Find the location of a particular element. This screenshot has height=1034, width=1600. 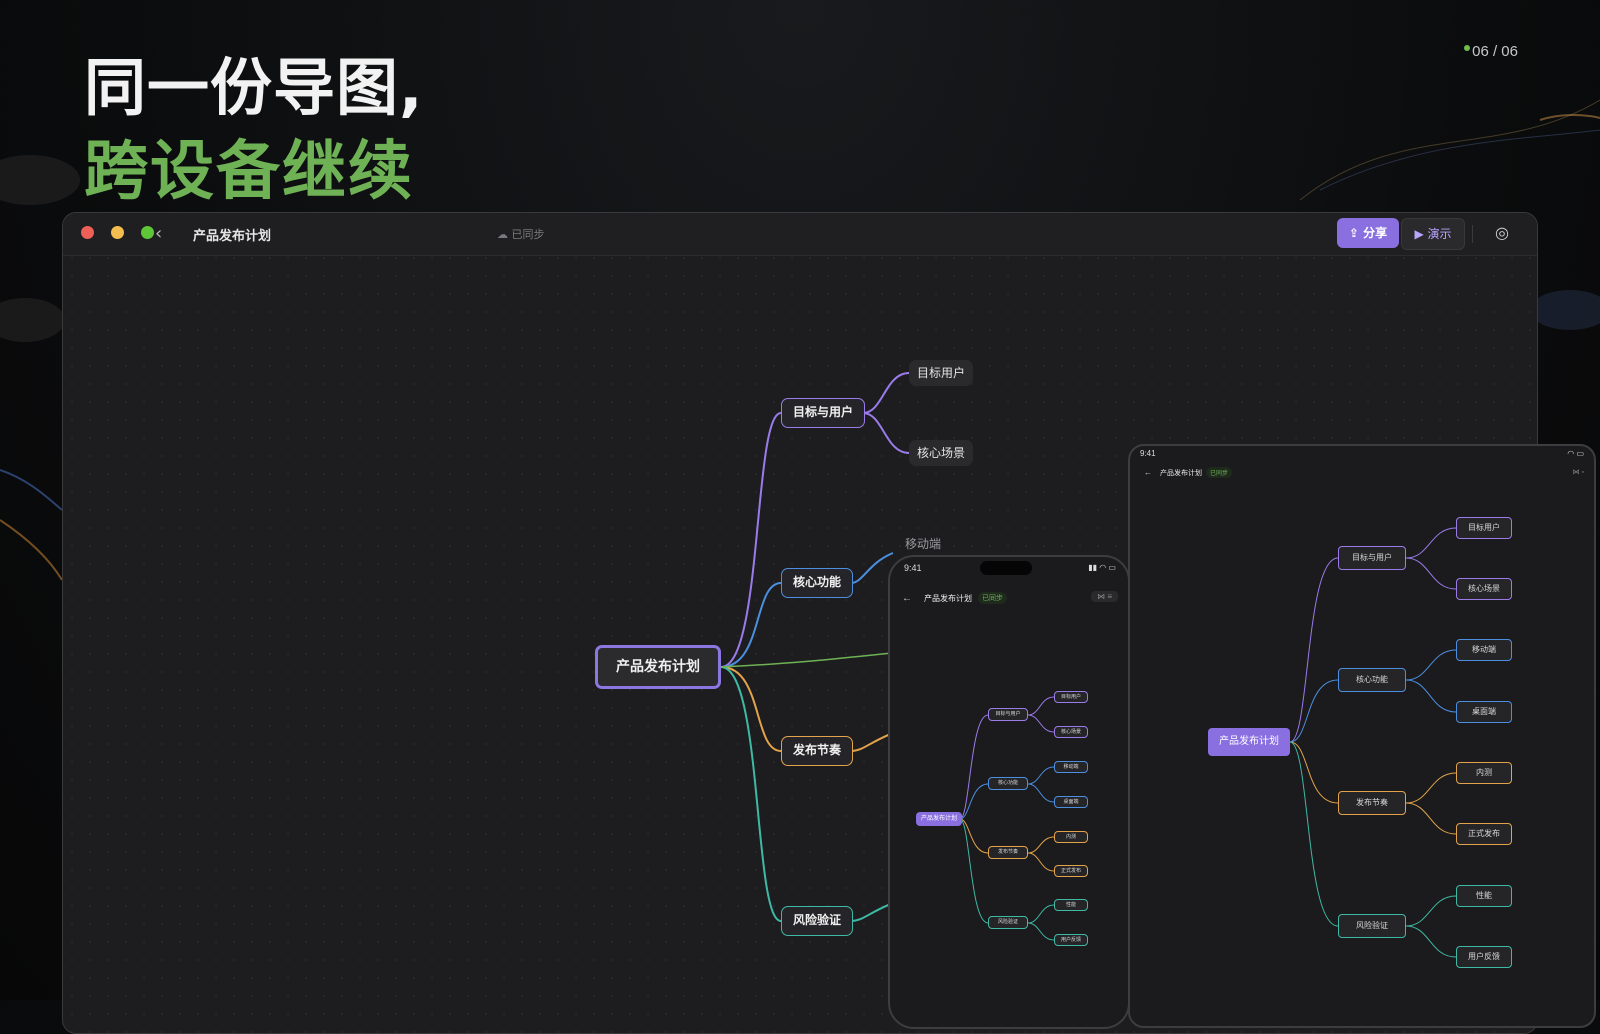

tablet-leaf-target-users: 目标用户 is located at coordinates (1484, 528).